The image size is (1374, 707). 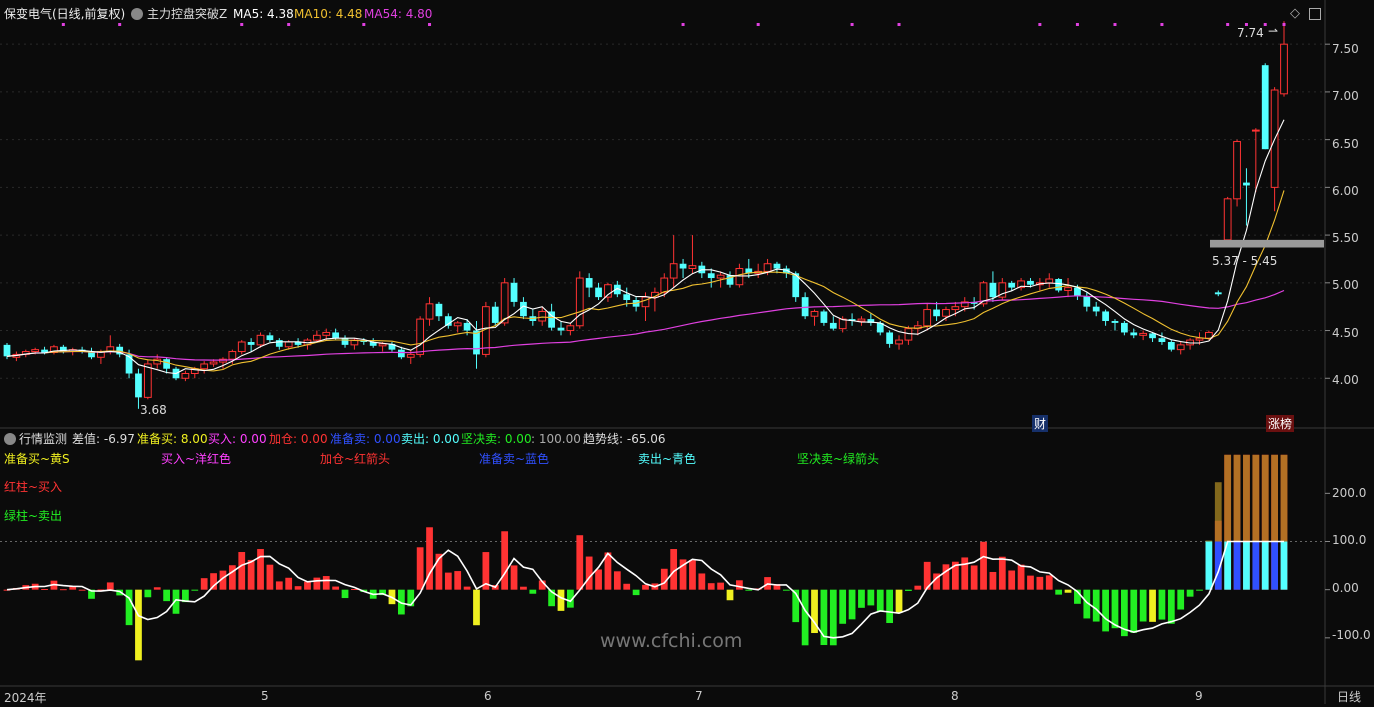 I want to click on x-tick: 9, so click(x=1199, y=696).